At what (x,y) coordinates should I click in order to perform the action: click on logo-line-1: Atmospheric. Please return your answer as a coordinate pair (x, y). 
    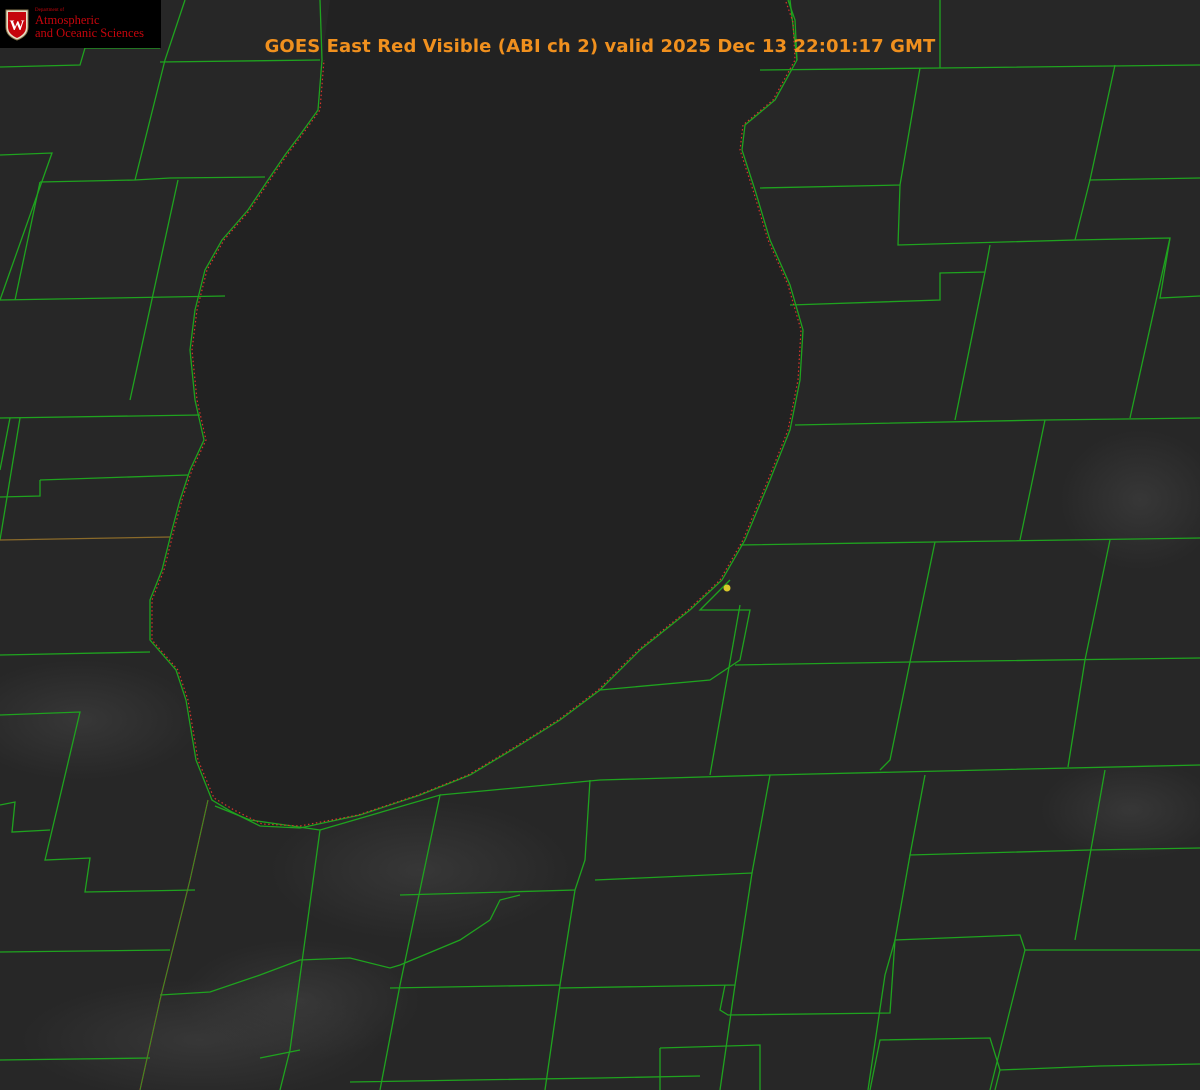
    Looking at the image, I should click on (67, 19).